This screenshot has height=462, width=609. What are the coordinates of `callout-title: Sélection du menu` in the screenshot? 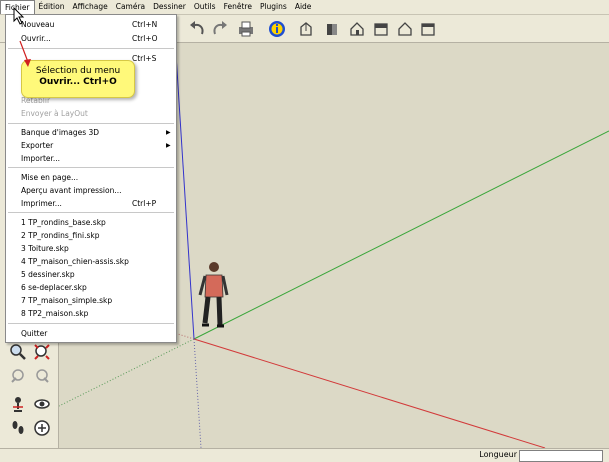 It's located at (78, 71).